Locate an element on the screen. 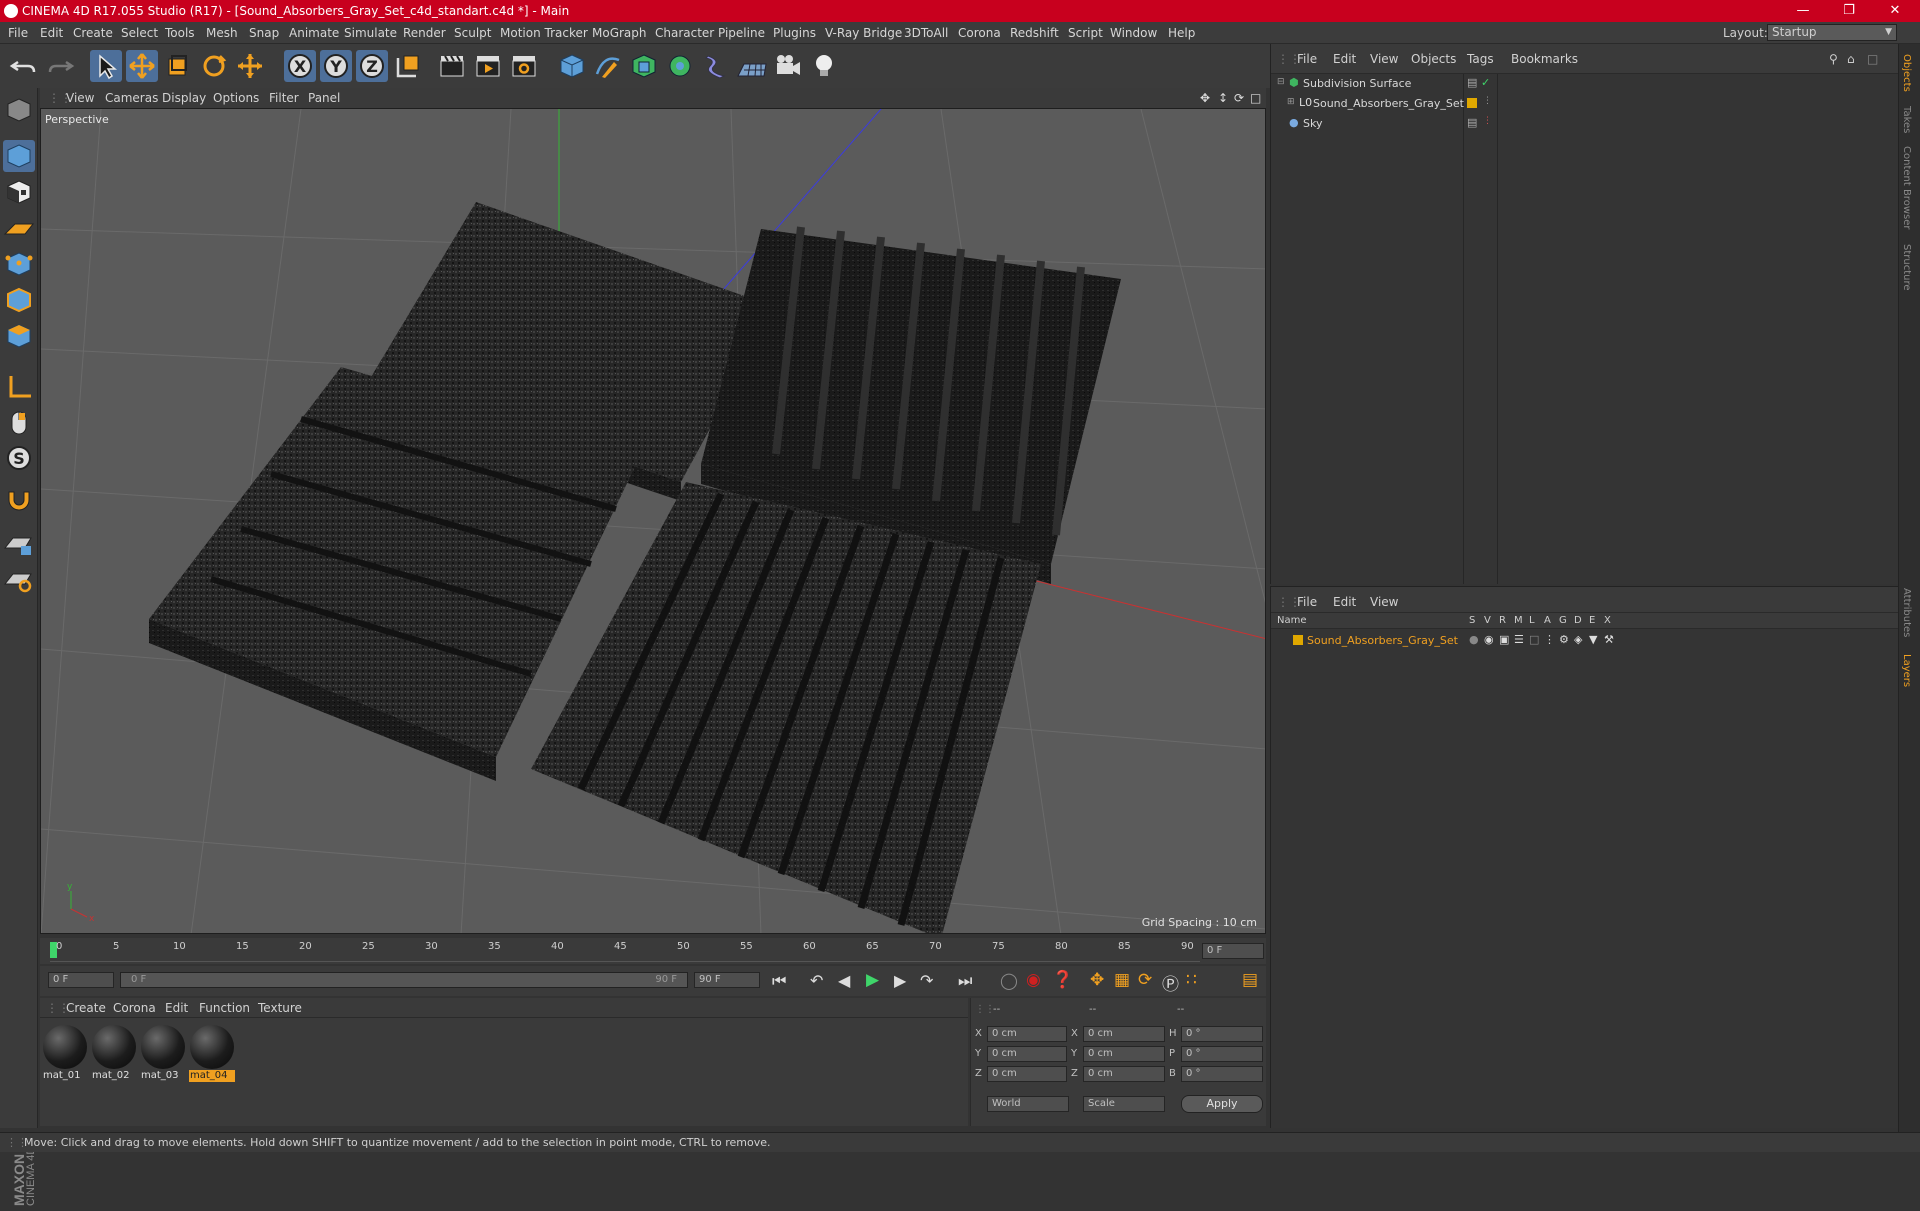 The height and width of the screenshot is (1211, 1920). viewport-maximize-icon: □ is located at coordinates (1255, 98).